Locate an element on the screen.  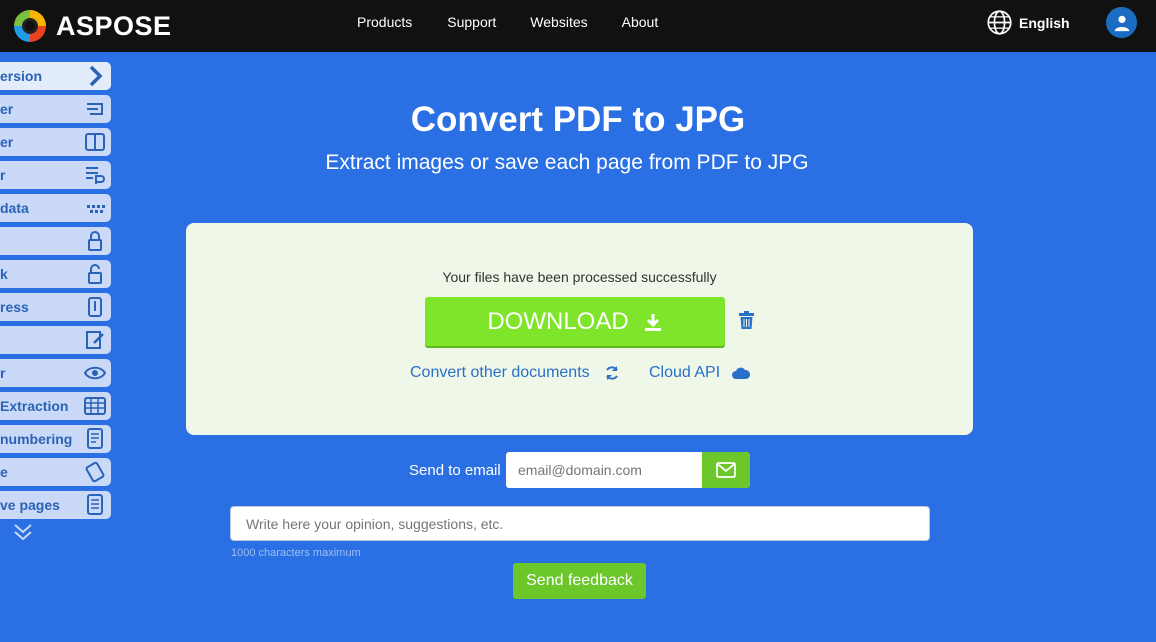
sidebar-item-editor is located at coordinates (55, 340).